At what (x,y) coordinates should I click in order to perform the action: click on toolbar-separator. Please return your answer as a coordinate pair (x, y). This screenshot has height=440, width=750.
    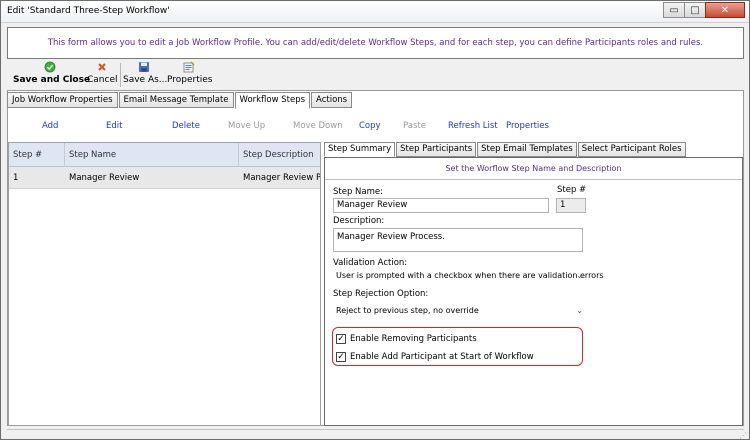
    Looking at the image, I should click on (120, 75).